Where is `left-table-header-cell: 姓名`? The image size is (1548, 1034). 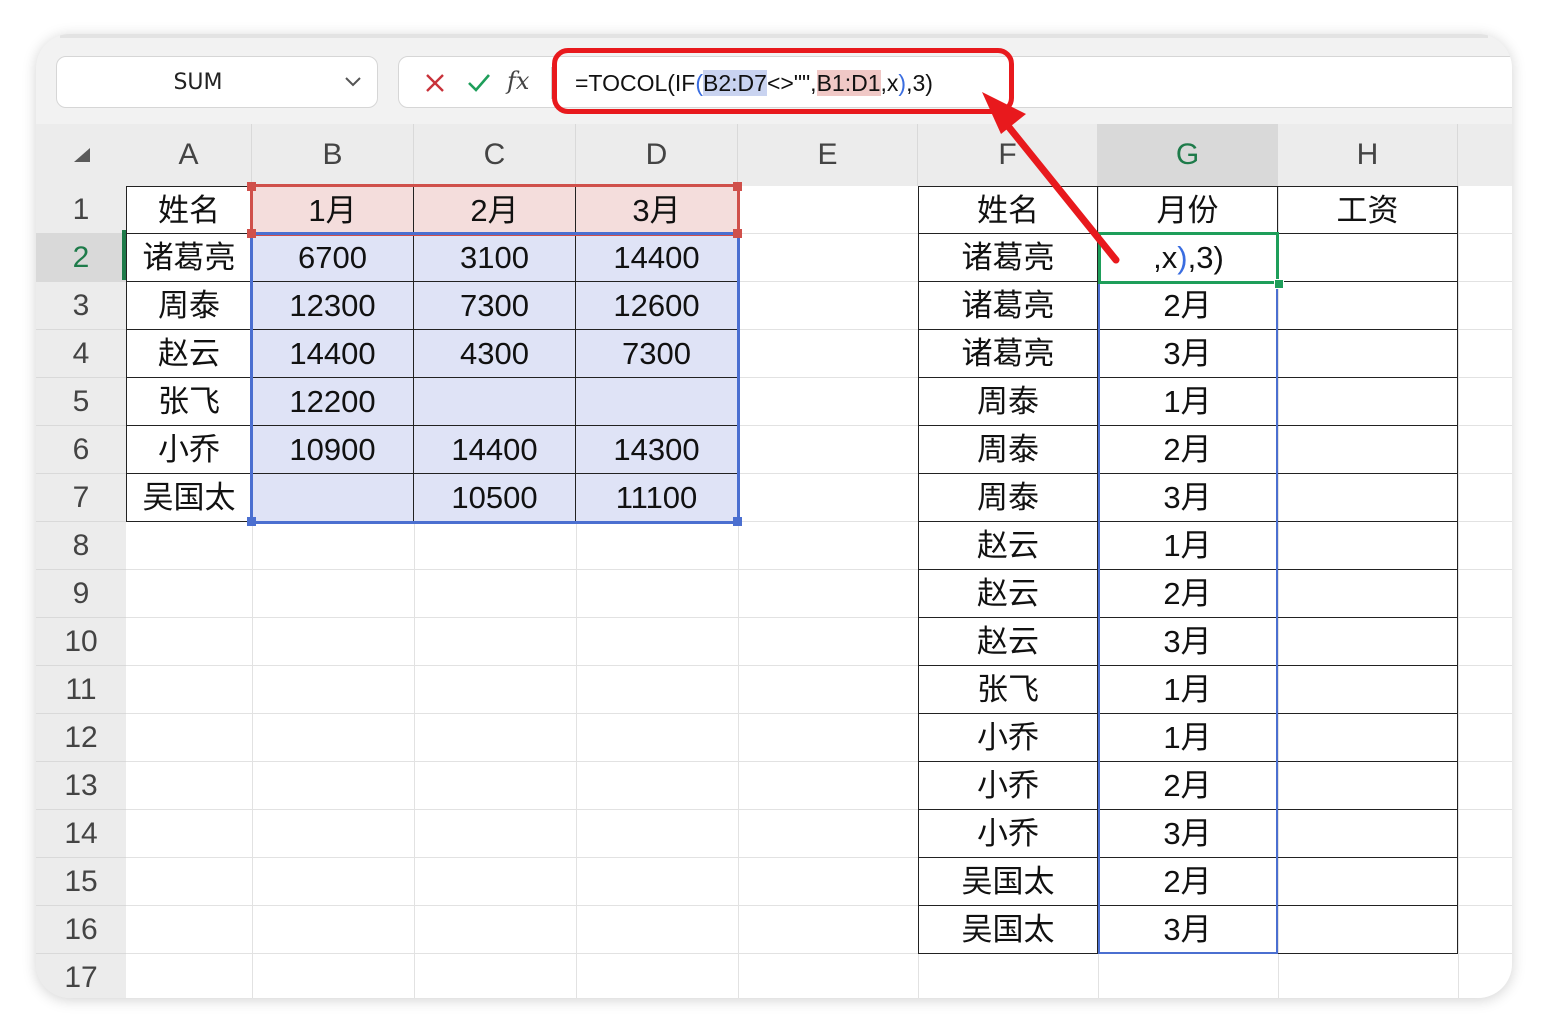 left-table-header-cell: 姓名 is located at coordinates (189, 210).